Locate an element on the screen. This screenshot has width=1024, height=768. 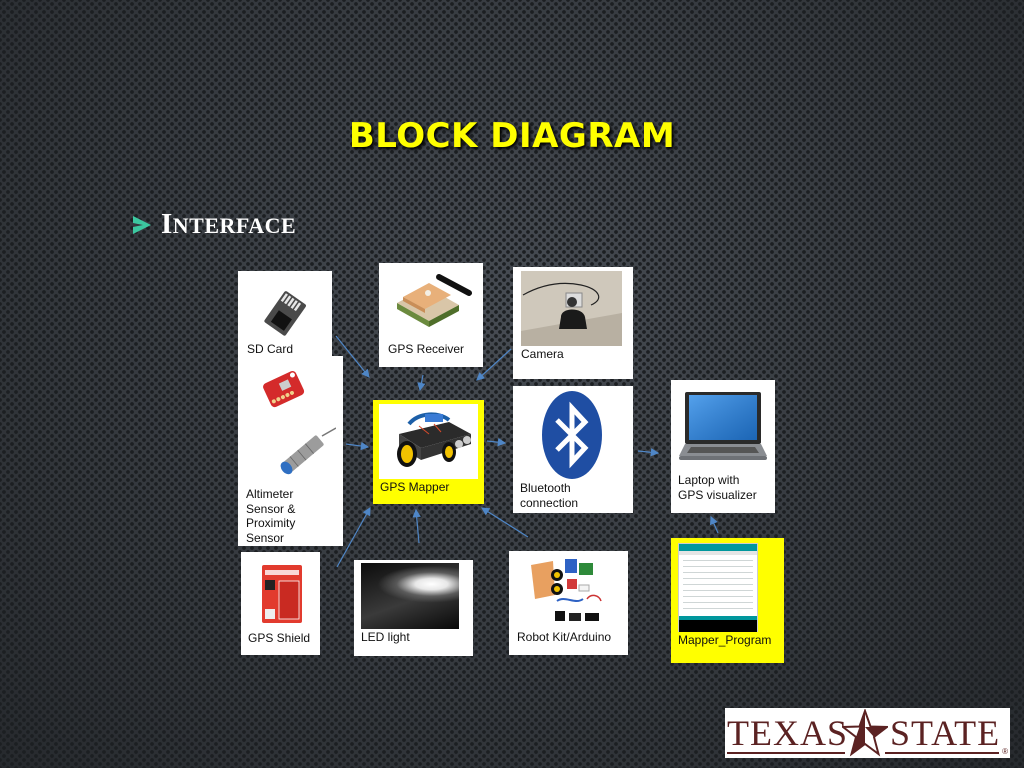
gps-shield-package-image is located at coordinates (282, 594).